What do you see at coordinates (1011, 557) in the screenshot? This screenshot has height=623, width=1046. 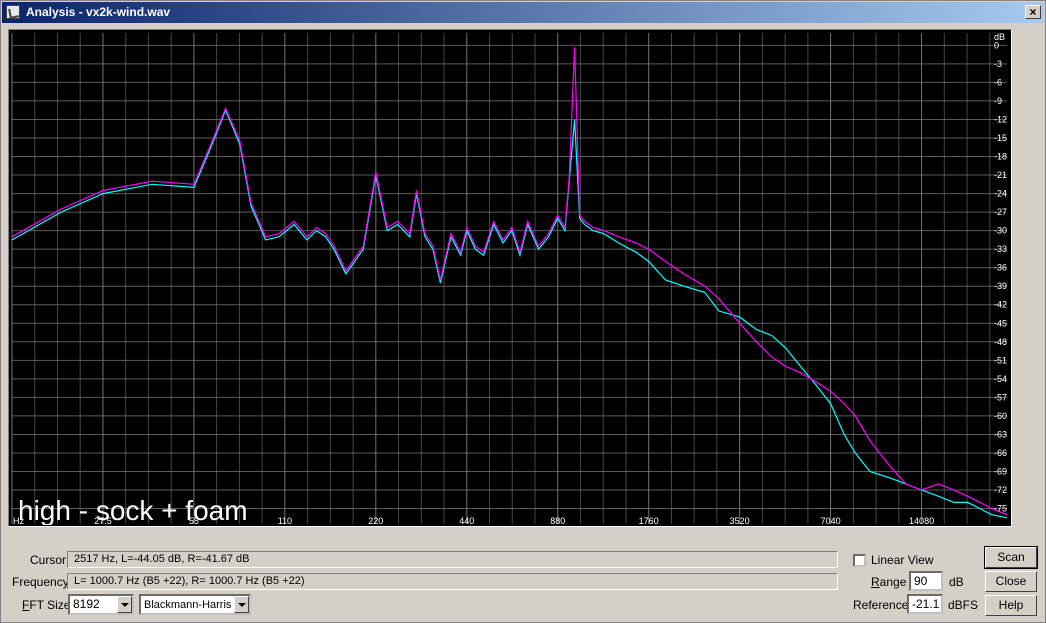 I see `scan-button: Scan` at bounding box center [1011, 557].